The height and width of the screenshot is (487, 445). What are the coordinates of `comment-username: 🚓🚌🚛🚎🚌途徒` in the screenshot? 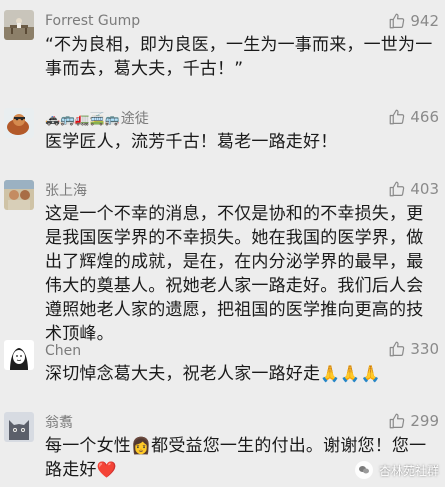 It's located at (97, 119).